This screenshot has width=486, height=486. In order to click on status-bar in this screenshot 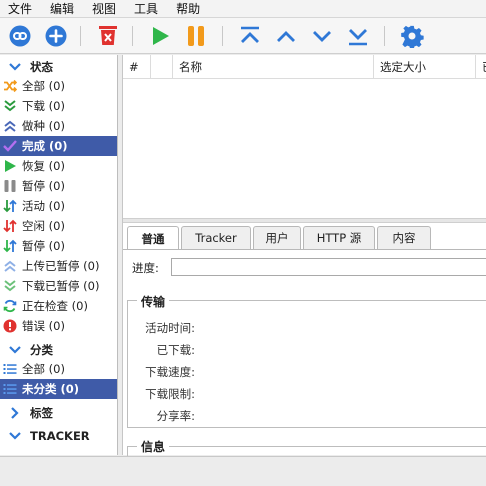, I will do `click(243, 471)`.